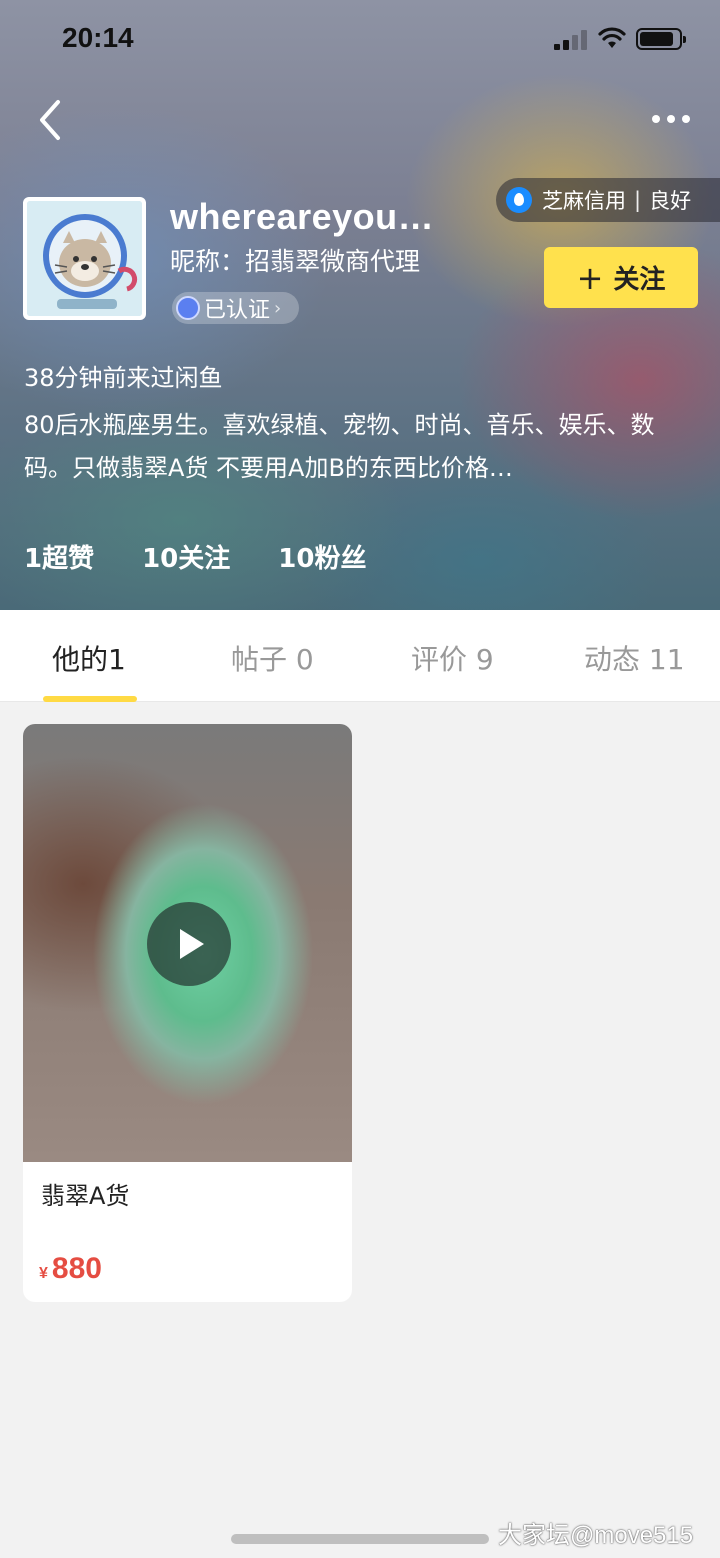 The width and height of the screenshot is (720, 1558). Describe the element at coordinates (519, 200) in the screenshot. I see `sesame-credit-icon` at that location.